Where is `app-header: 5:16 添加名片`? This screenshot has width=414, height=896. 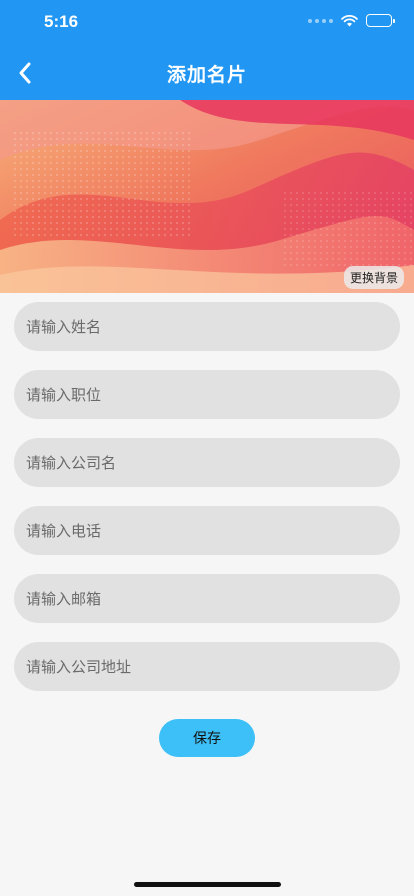
app-header: 5:16 添加名片 is located at coordinates (207, 50).